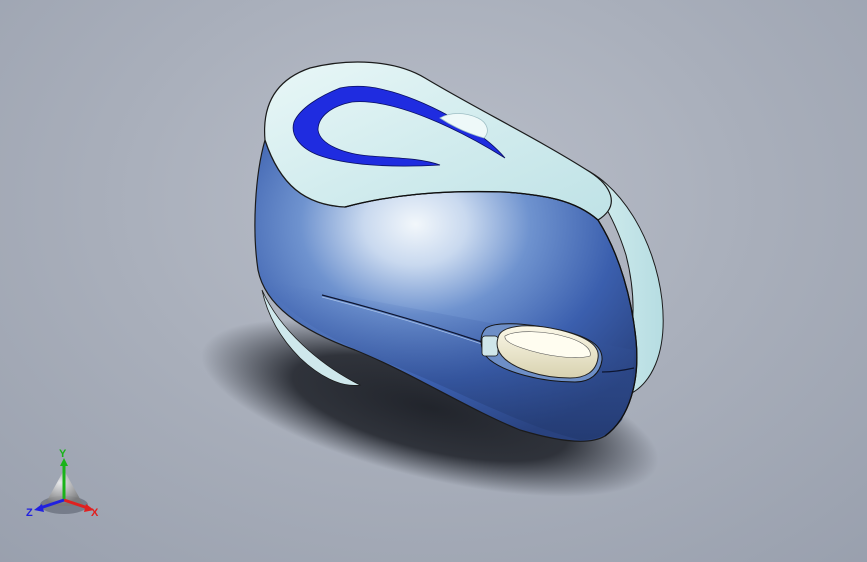  Describe the element at coordinates (63, 454) in the screenshot. I see `y-axis-label: Y` at that location.